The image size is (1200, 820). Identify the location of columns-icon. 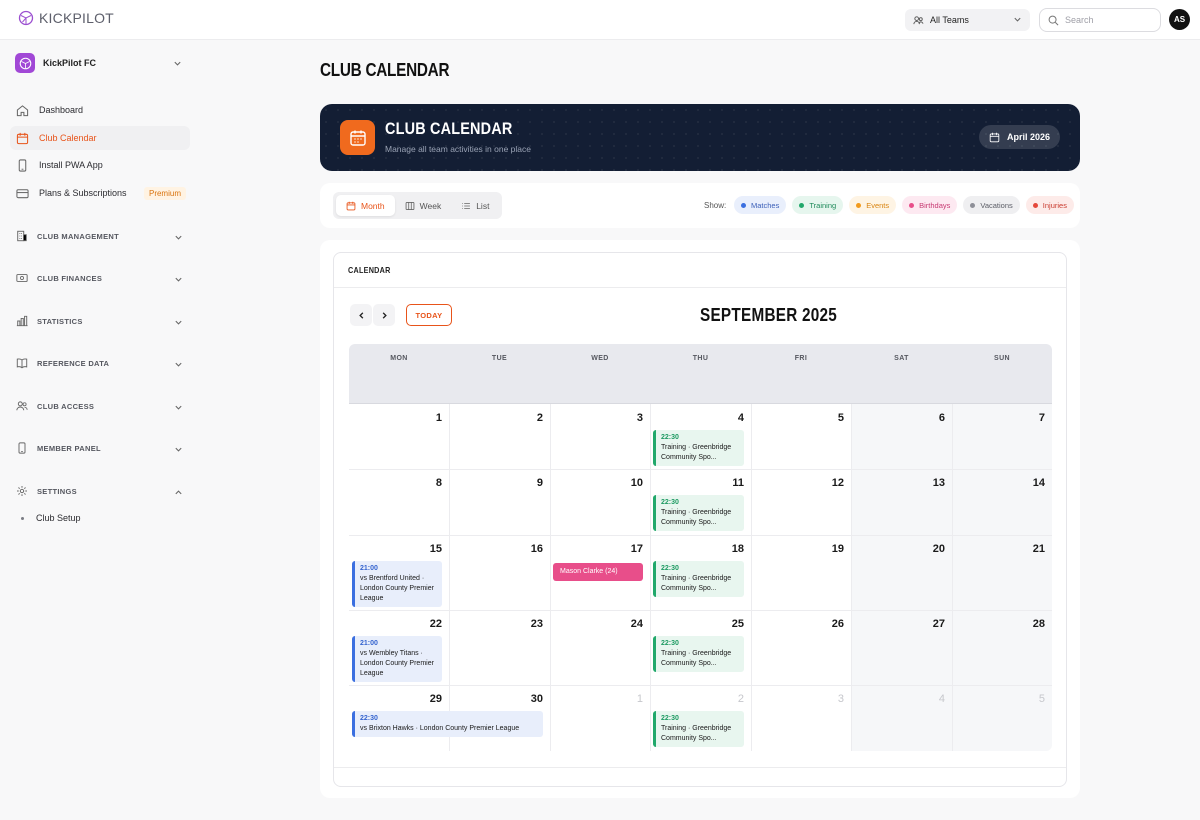
(409, 205).